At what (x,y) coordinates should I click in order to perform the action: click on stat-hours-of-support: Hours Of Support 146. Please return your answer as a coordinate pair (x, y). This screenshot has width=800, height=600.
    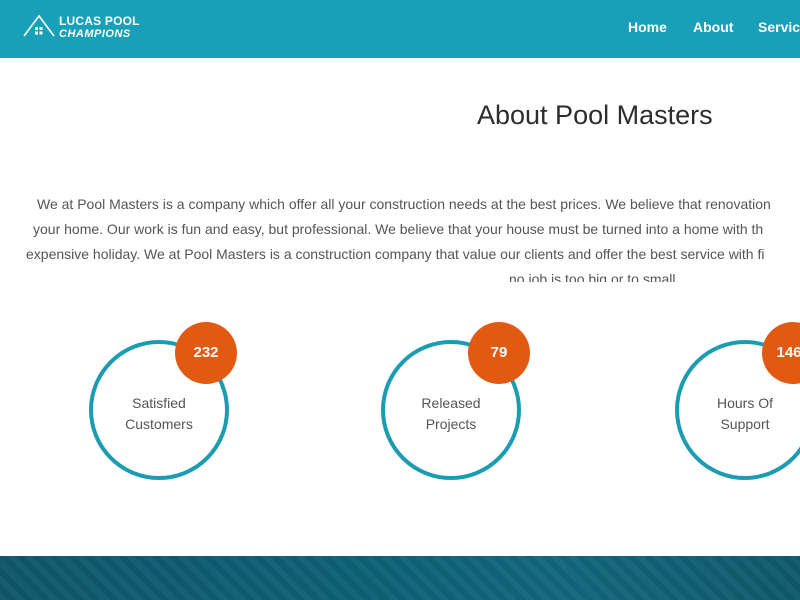
    Looking at the image, I should click on (737, 401).